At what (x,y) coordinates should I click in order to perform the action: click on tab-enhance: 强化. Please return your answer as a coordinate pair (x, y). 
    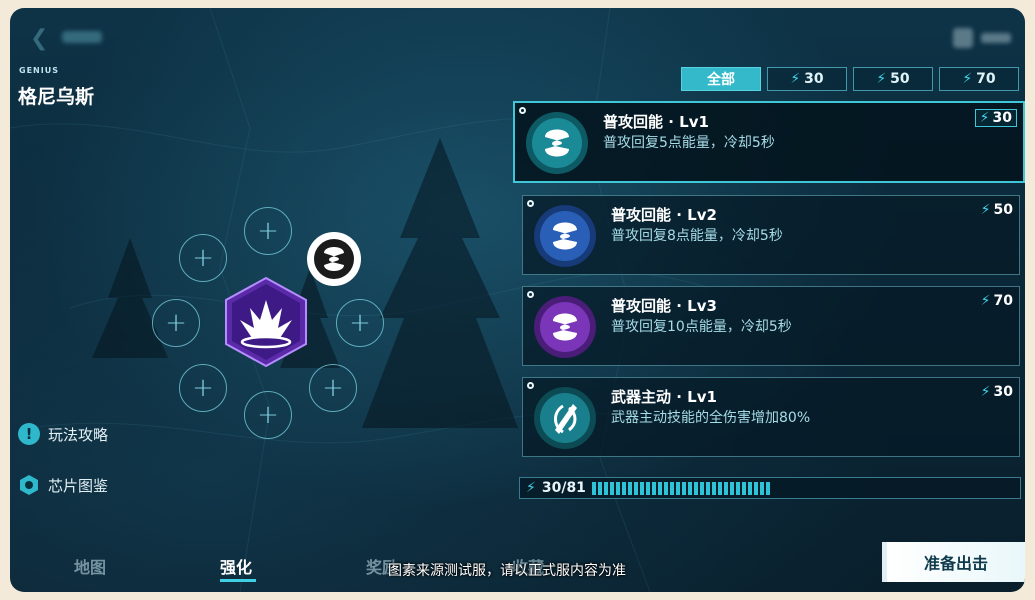
    Looking at the image, I should click on (236, 566).